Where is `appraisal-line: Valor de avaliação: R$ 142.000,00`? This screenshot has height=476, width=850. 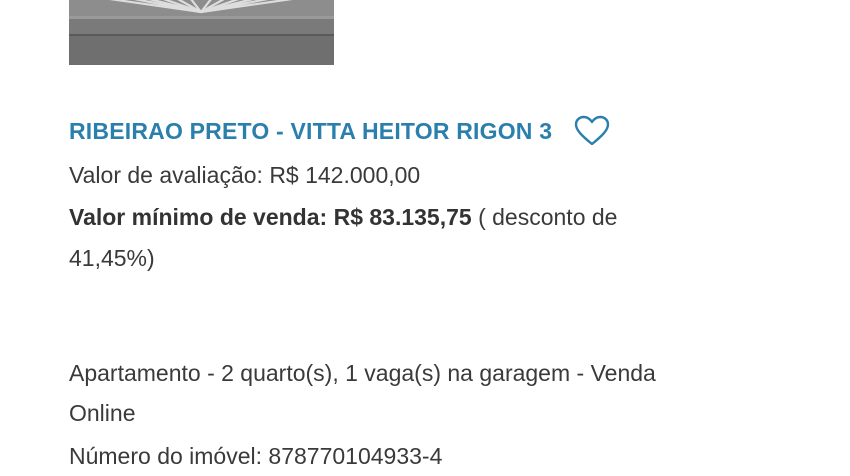 appraisal-line: Valor de avaliação: R$ 142.000,00 is located at coordinates (244, 175).